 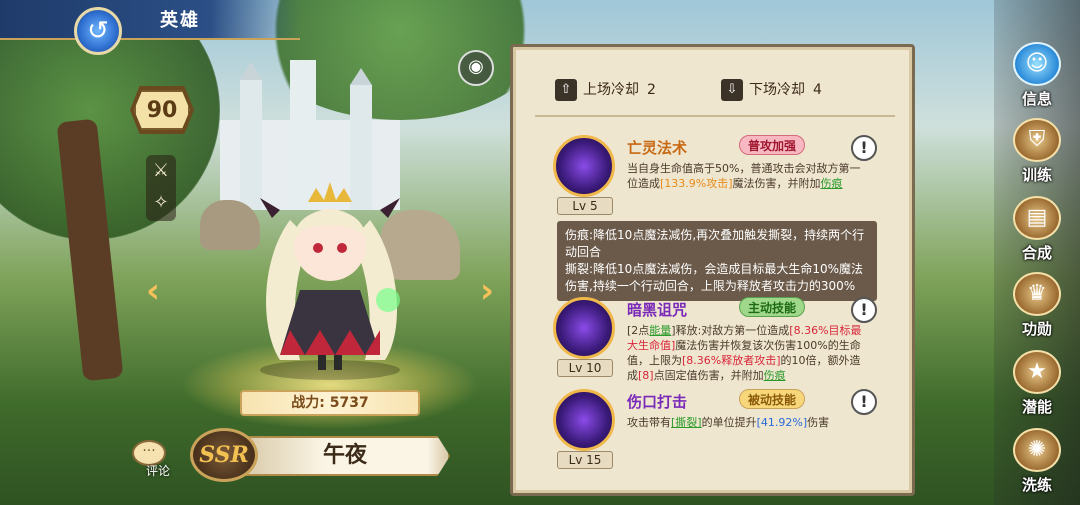 What do you see at coordinates (585, 460) in the screenshot?
I see `skill-level: Lv 15` at bounding box center [585, 460].